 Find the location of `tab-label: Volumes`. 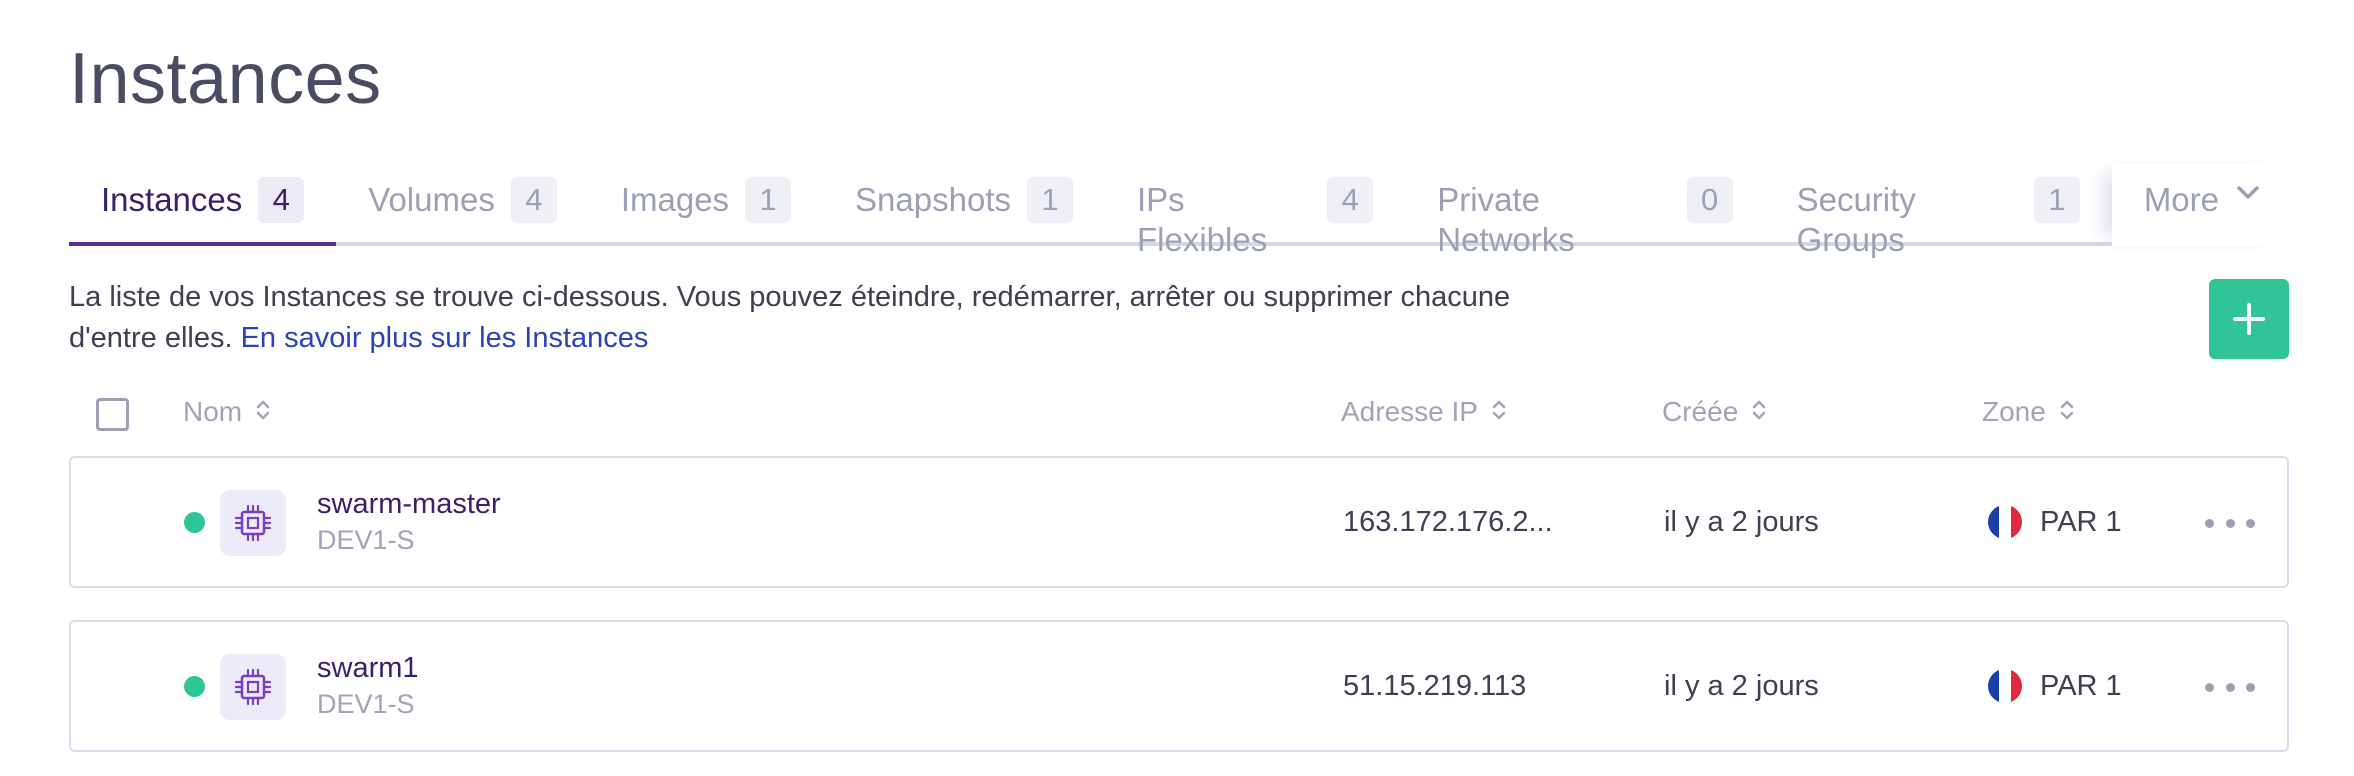

tab-label: Volumes is located at coordinates (431, 199).